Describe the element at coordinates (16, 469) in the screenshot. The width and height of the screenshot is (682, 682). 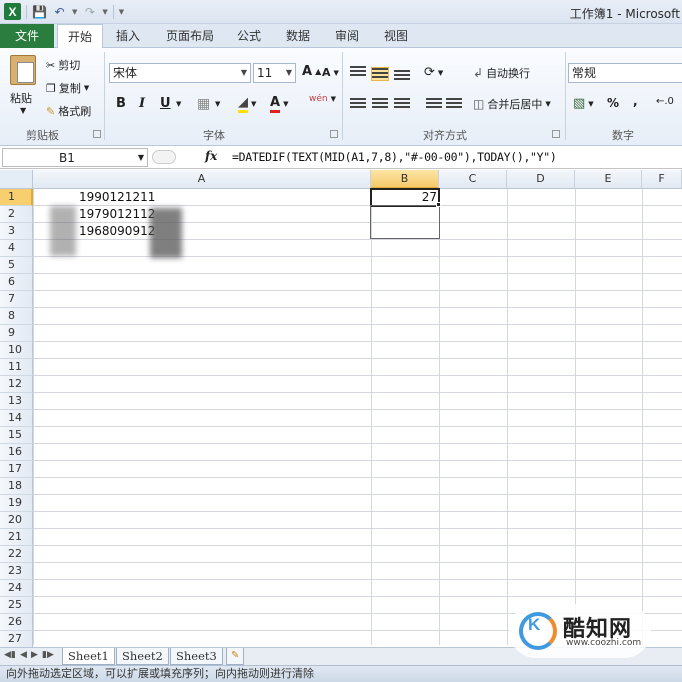
I see `row-header-17: 17` at that location.